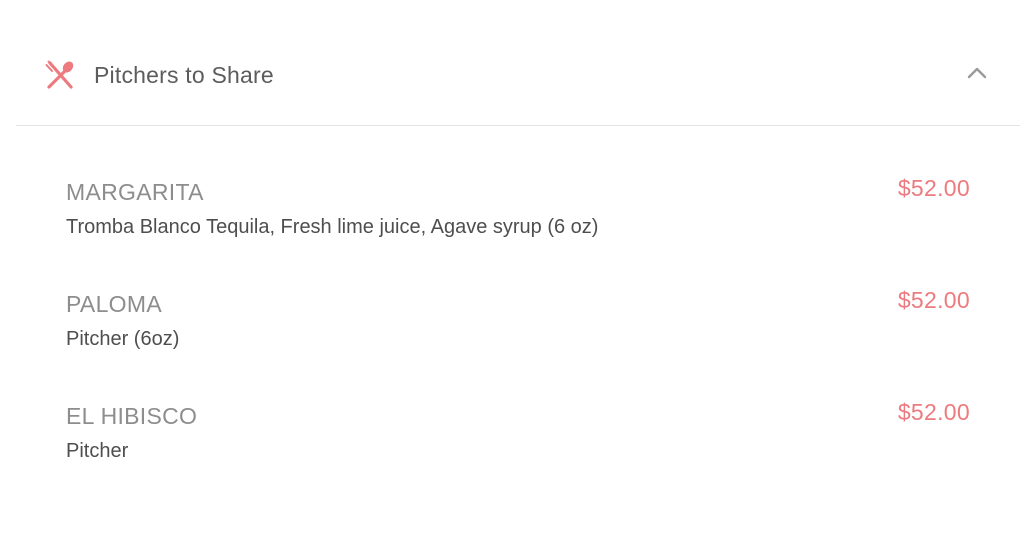 The width and height of the screenshot is (1024, 551). What do you see at coordinates (114, 304) in the screenshot?
I see `item-name: PALOMA` at bounding box center [114, 304].